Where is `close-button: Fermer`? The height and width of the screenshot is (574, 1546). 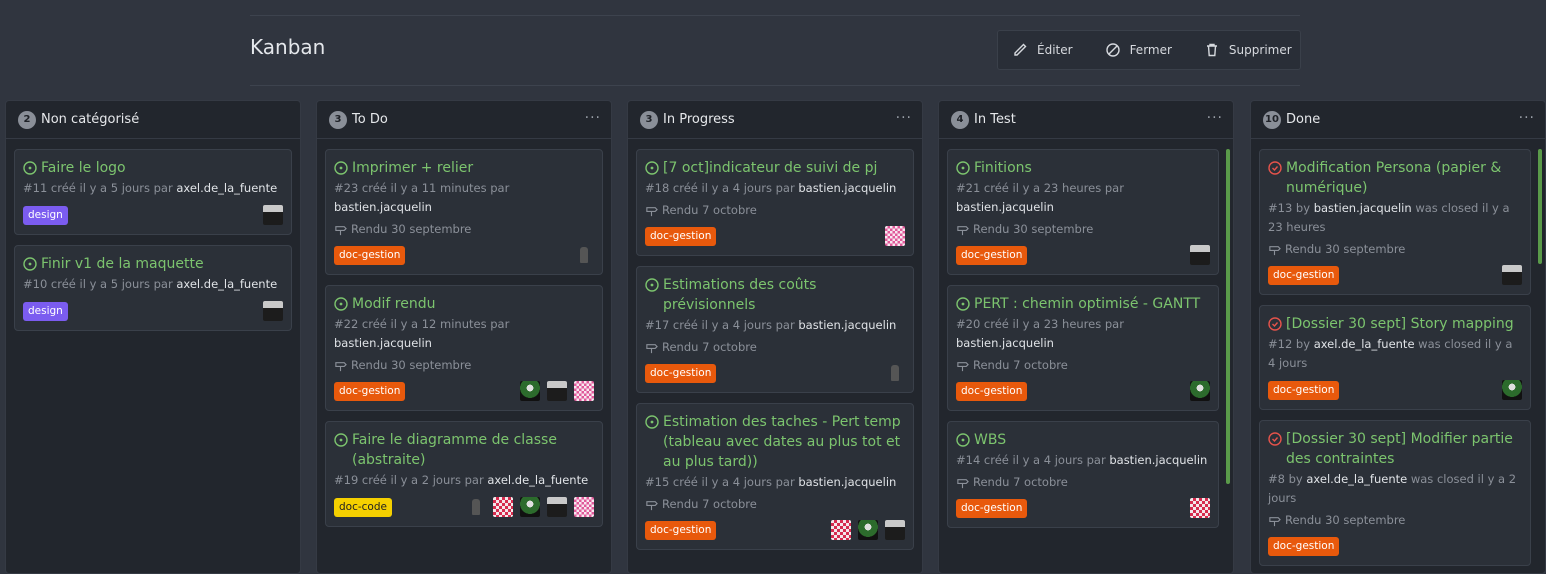
close-button: Fermer is located at coordinates (1138, 50).